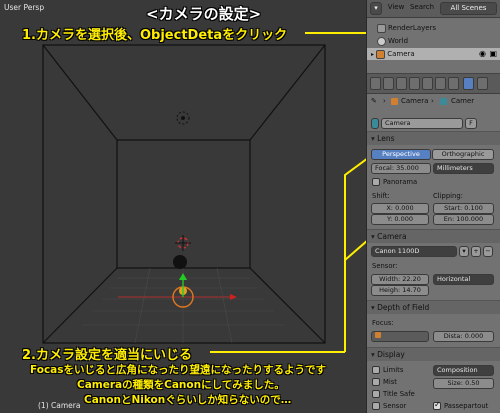  What do you see at coordinates (468, 8) in the screenshot?
I see `display-mode-dropdown: All Scenes` at bounding box center [468, 8].